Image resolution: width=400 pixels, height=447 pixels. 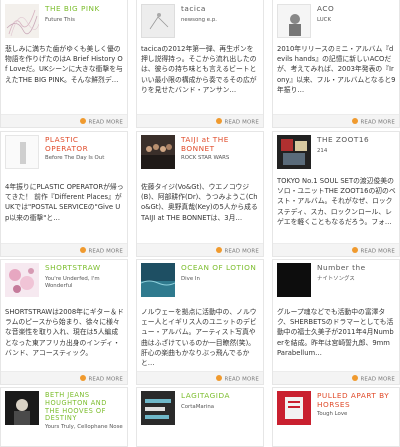 What do you see at coordinates (220, 9) in the screenshot?
I see `card-title: tacica` at bounding box center [220, 9].